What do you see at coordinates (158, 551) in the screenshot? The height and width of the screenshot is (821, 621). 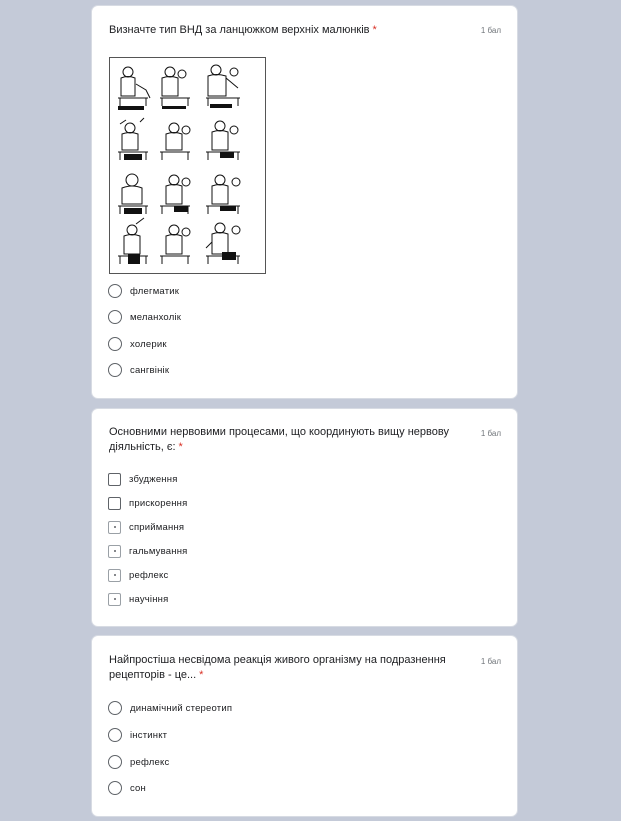 I see `option-label: гальмування` at bounding box center [158, 551].